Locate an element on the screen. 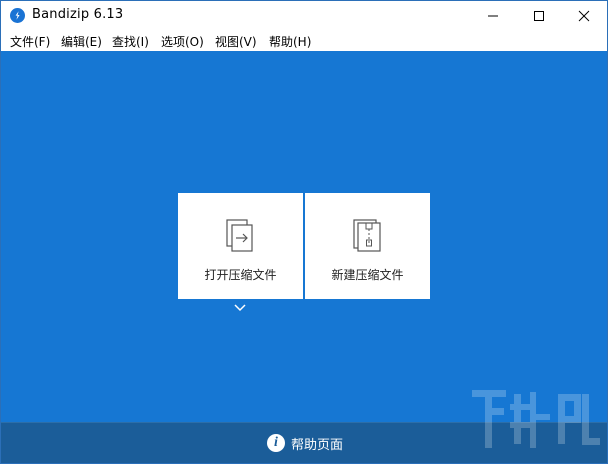 The width and height of the screenshot is (608, 464). menu-edit: 编辑(E) is located at coordinates (81, 41).